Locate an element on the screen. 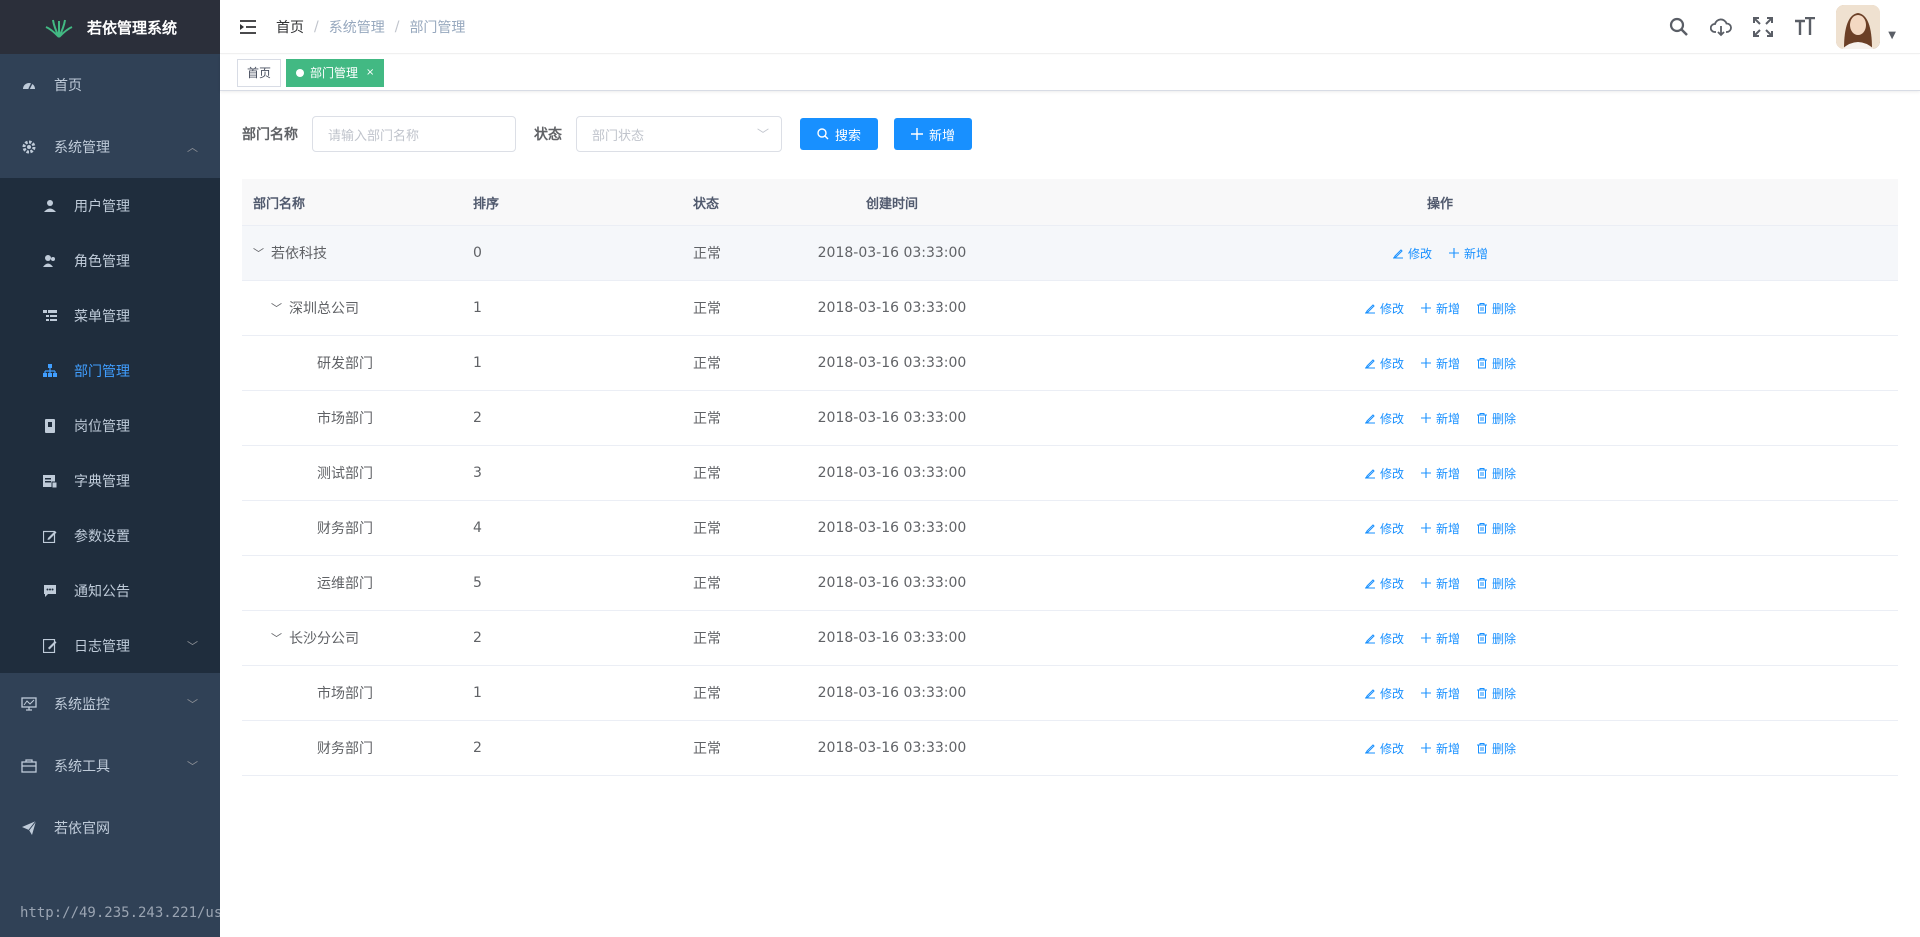  dept-name-input: 请输入部门名称 is located at coordinates (414, 134).